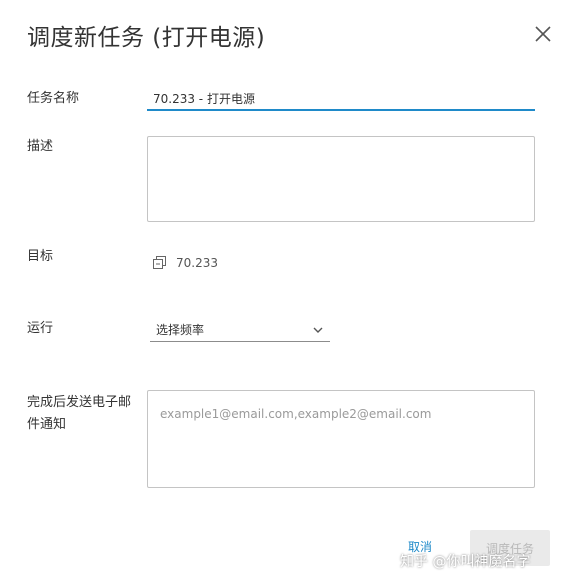 The height and width of the screenshot is (587, 568). What do you see at coordinates (240, 330) in the screenshot?
I see `frequency-select: 选择频率` at bounding box center [240, 330].